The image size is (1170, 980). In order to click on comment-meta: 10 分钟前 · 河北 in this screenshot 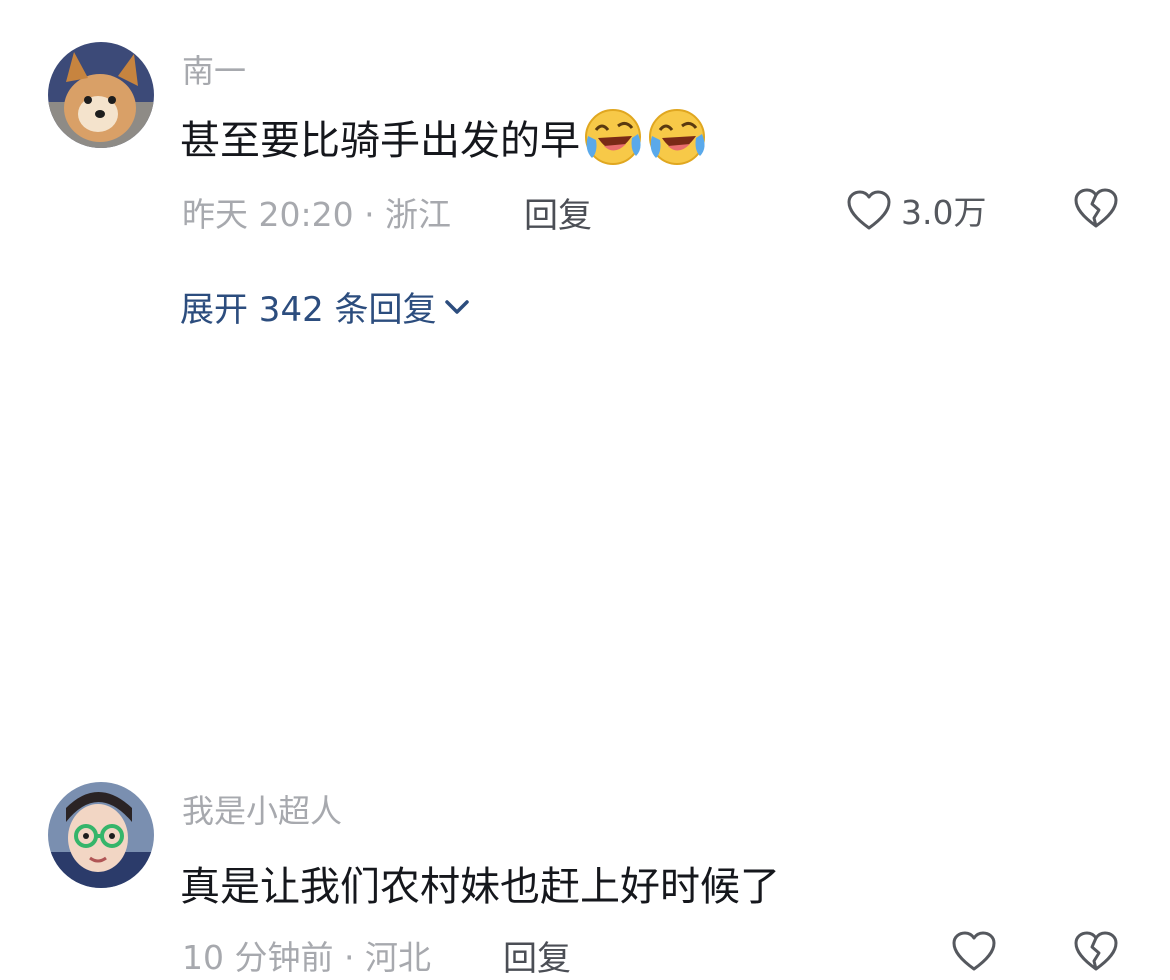, I will do `click(306, 957)`.